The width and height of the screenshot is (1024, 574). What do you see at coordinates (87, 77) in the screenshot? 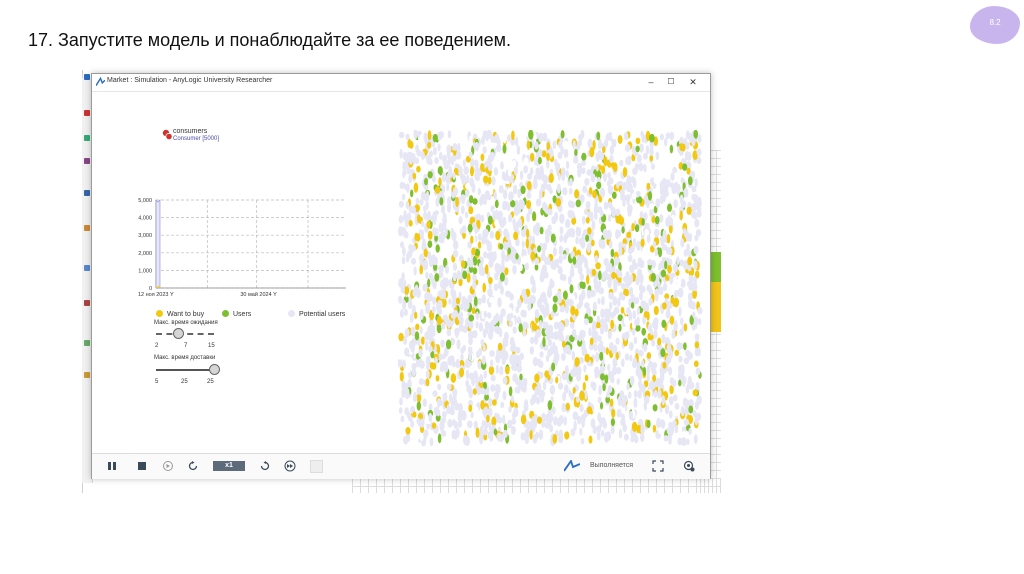
I see `background-logo-icon` at bounding box center [87, 77].